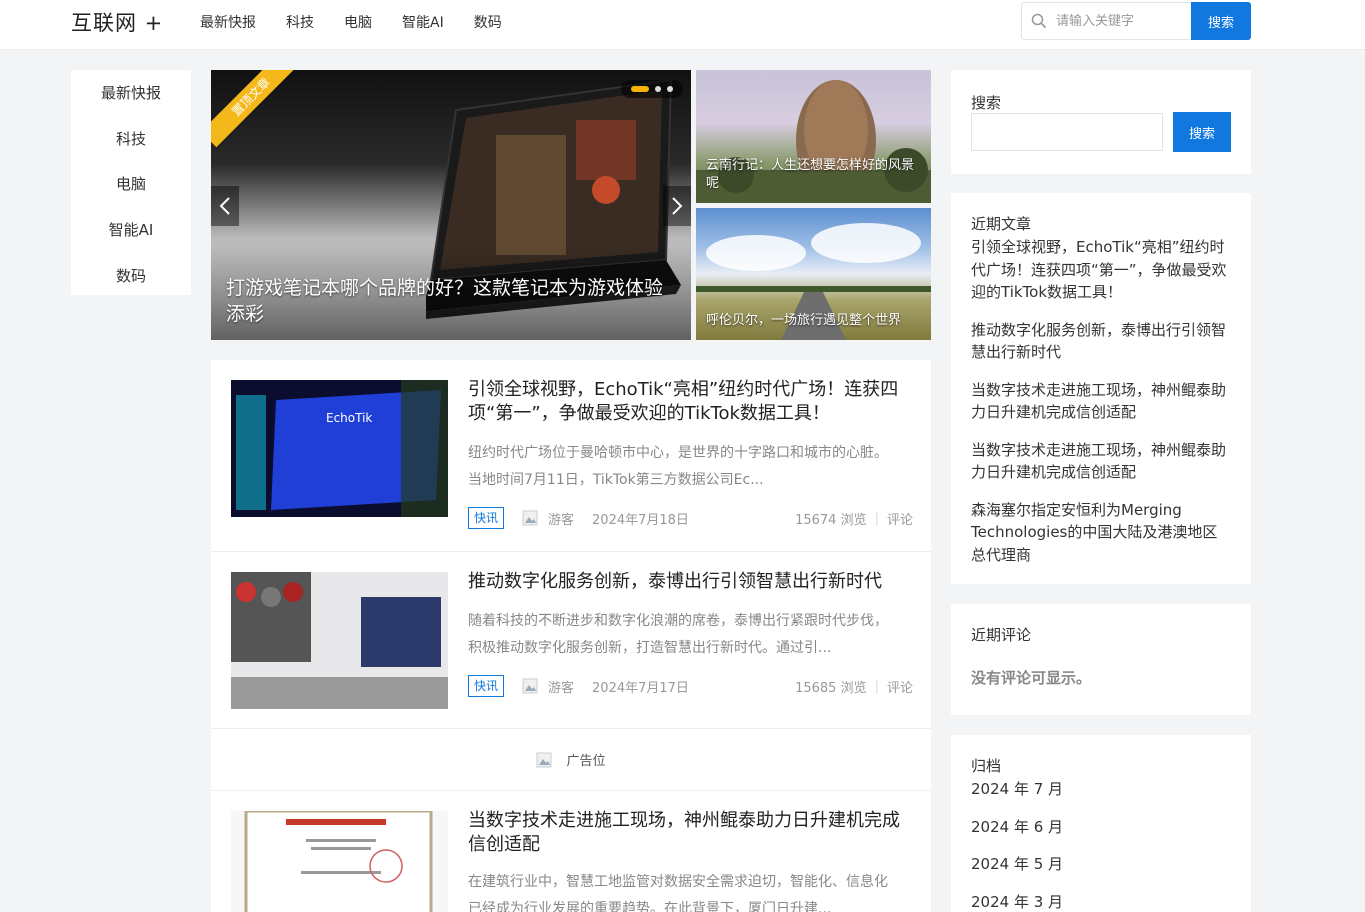  What do you see at coordinates (682, 25) in the screenshot?
I see `top-header: 互联网 + 最新快报 科技 电脑 智能AI 数码 搜索` at bounding box center [682, 25].